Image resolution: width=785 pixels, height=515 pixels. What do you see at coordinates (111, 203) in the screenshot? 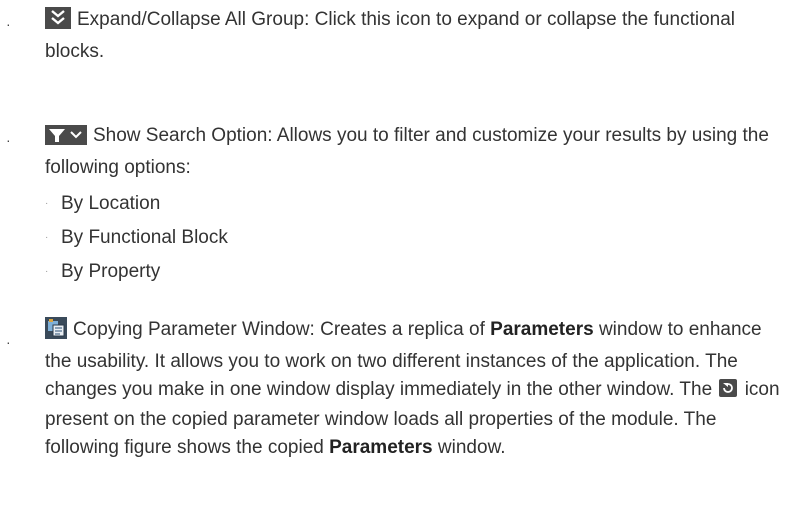
I see `option-by-location: By Location` at bounding box center [111, 203].